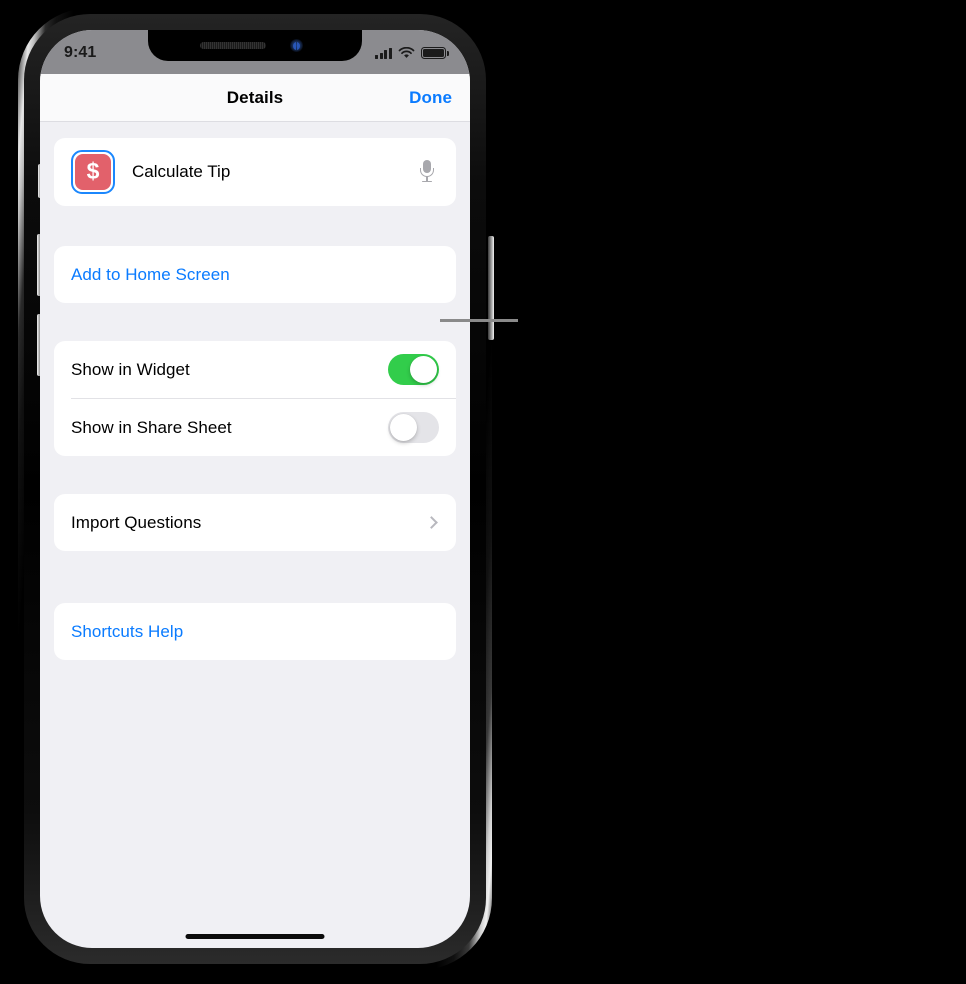  I want to click on show-in-share-sheet-row: Show in Share Sheet, so click(255, 427).